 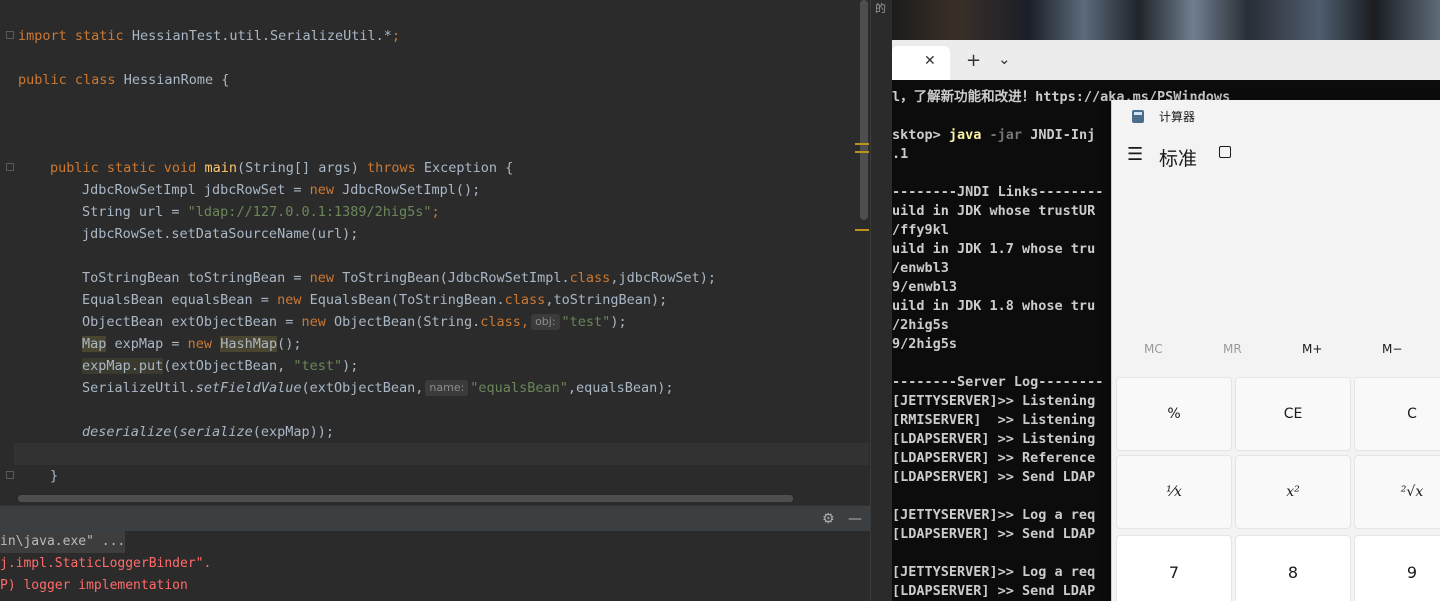 I want to click on add-tab-icon: +, so click(x=973, y=60).